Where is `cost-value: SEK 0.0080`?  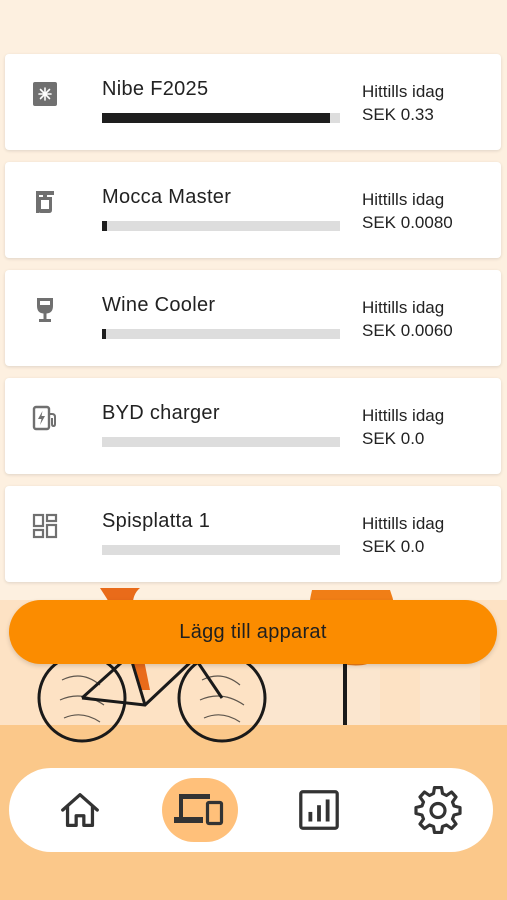 cost-value: SEK 0.0080 is located at coordinates (407, 222).